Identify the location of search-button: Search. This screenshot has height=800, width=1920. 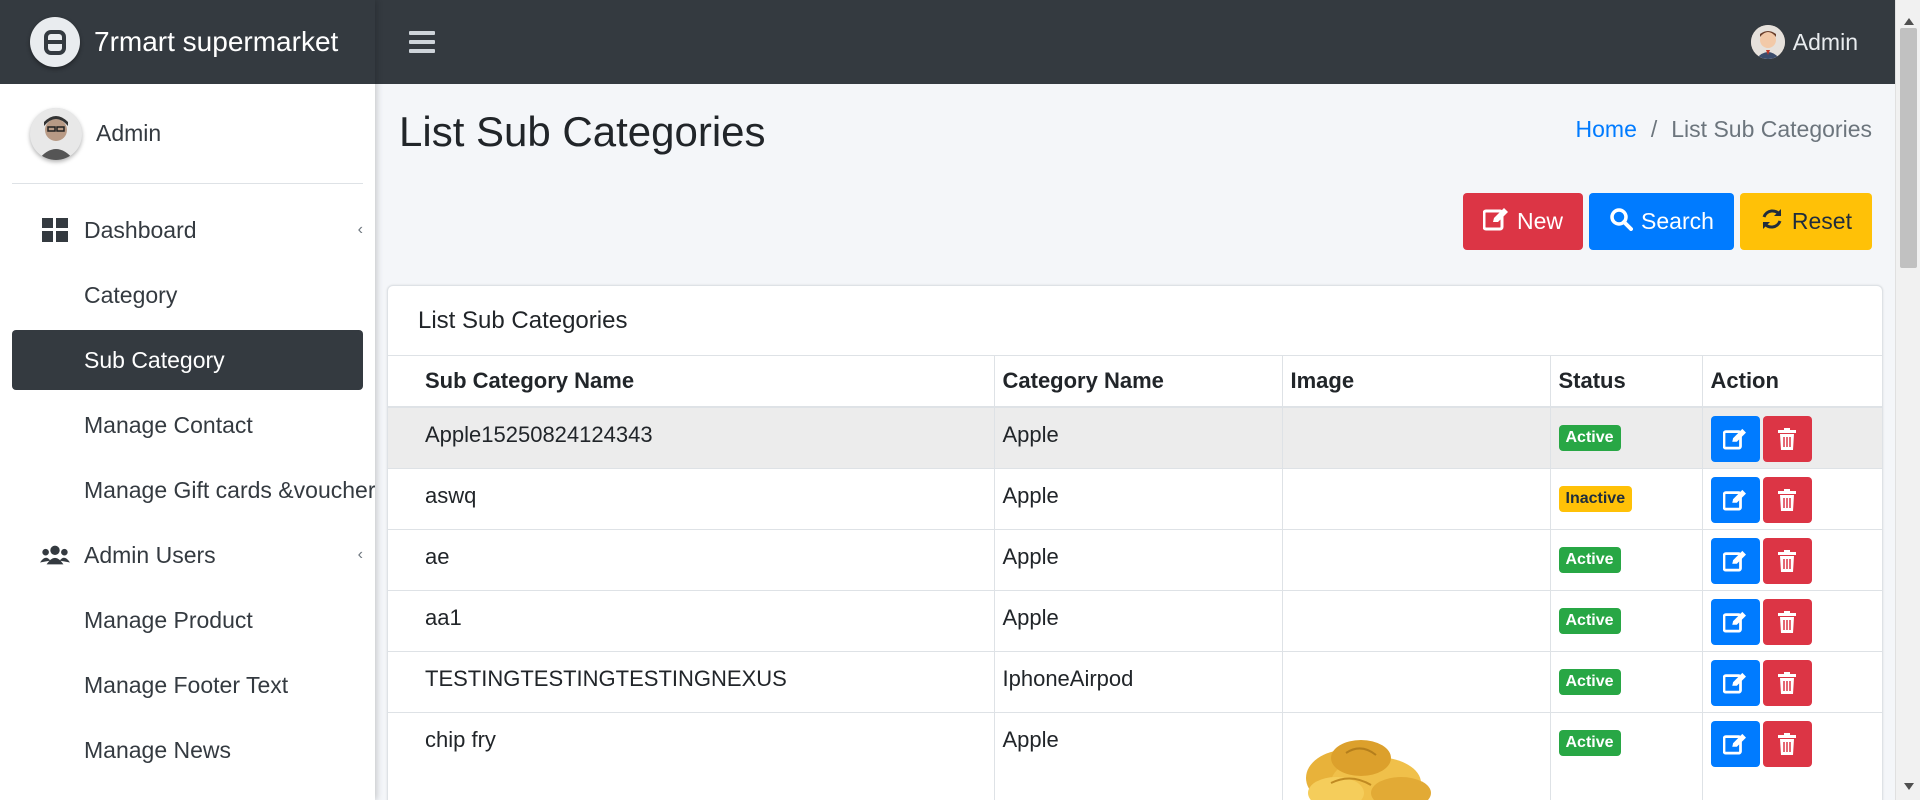
(1661, 221).